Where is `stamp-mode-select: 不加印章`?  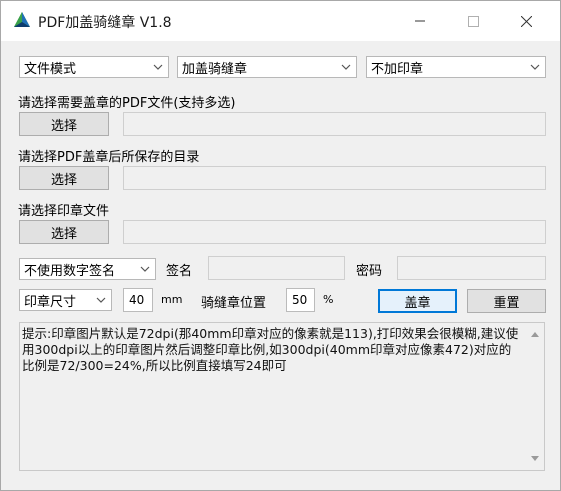
stamp-mode-select: 不加印章 is located at coordinates (456, 67).